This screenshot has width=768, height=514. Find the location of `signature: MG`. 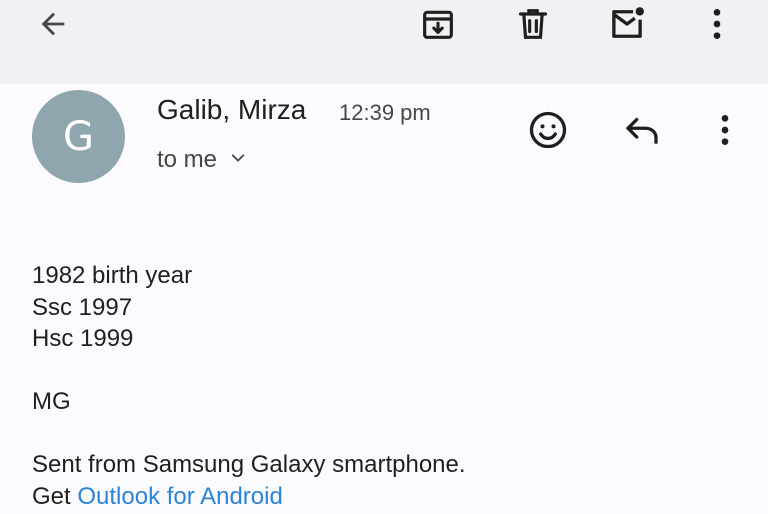

signature: MG is located at coordinates (51, 401).